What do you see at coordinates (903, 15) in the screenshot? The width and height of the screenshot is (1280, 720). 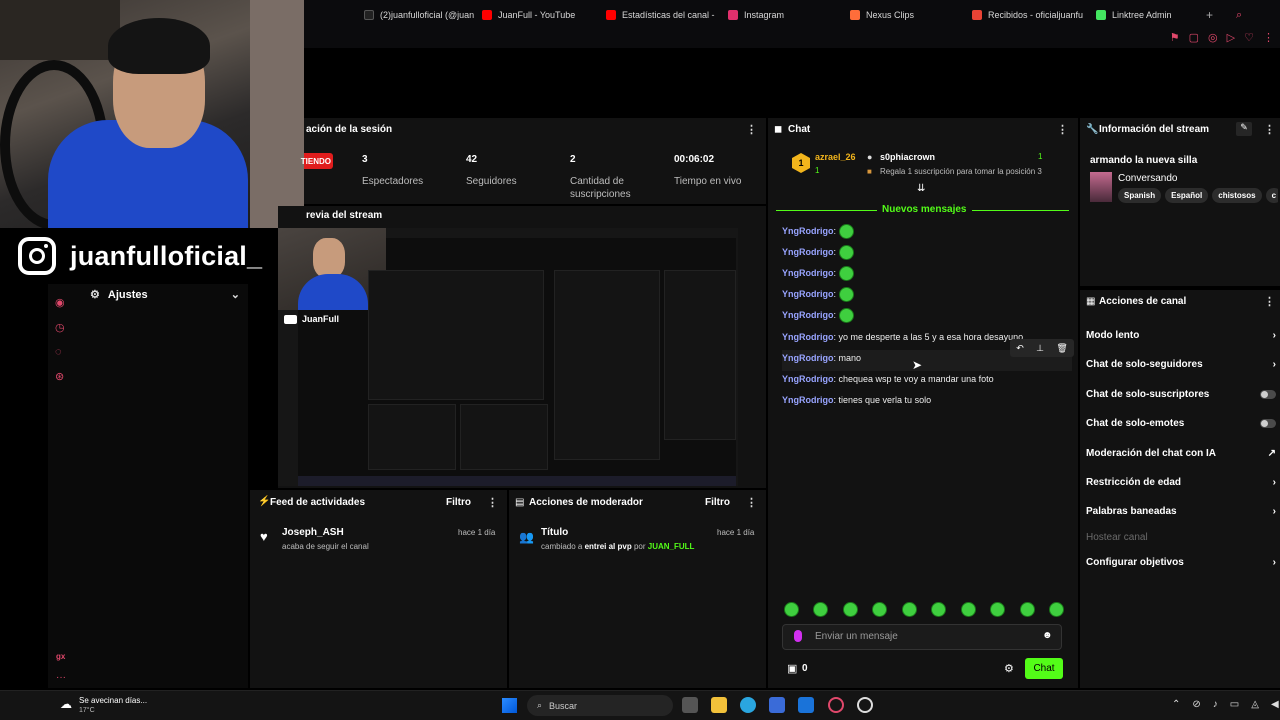 I see `tab-nexus-clips: Nexus Clips` at bounding box center [903, 15].